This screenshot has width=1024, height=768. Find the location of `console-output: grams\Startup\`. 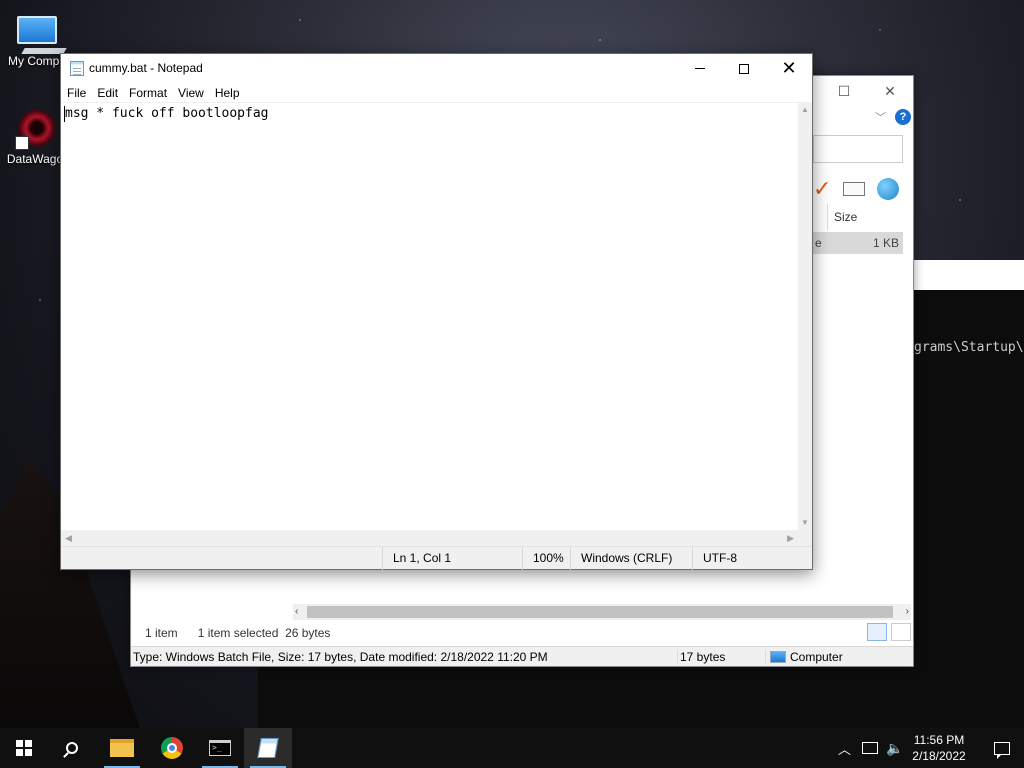

console-output: grams\Startup\ is located at coordinates (969, 347).